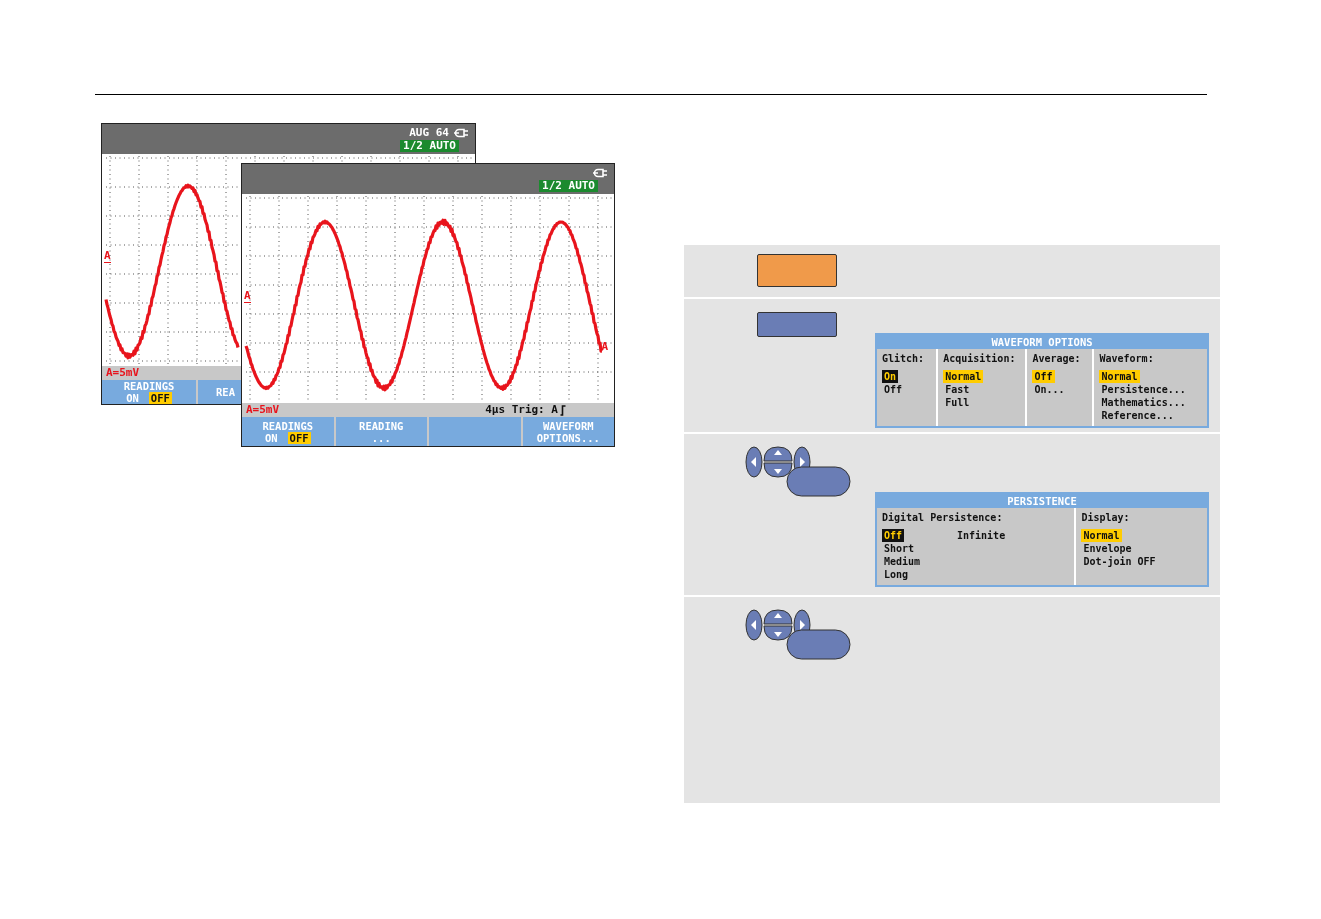 Image resolution: width=1321 pixels, height=919 pixels. I want to click on channel-marker: A, so click(604, 347).